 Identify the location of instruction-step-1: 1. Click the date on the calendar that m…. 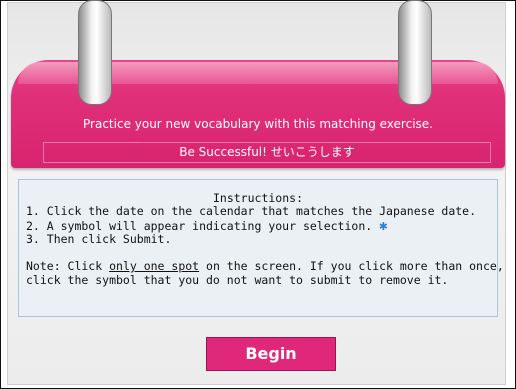
(251, 211).